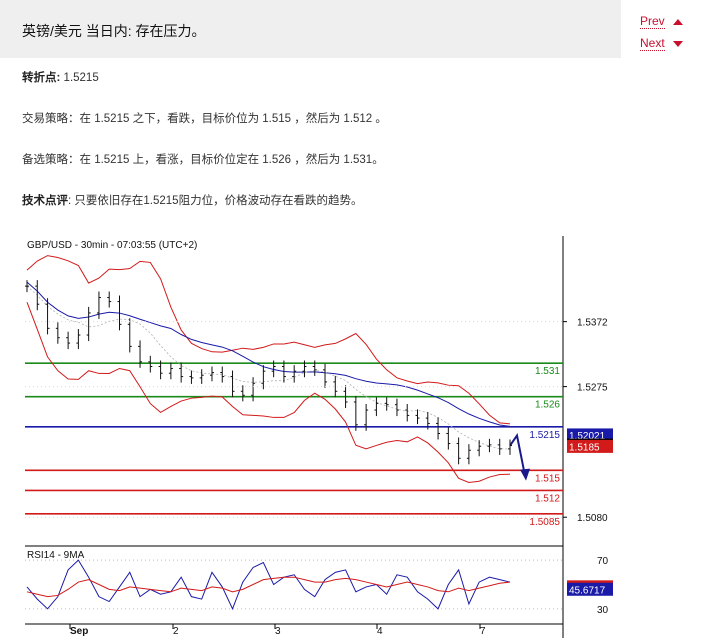 This screenshot has height=643, width=702. What do you see at coordinates (81, 78) in the screenshot?
I see `pivot-value: 1.5215` at bounding box center [81, 78].